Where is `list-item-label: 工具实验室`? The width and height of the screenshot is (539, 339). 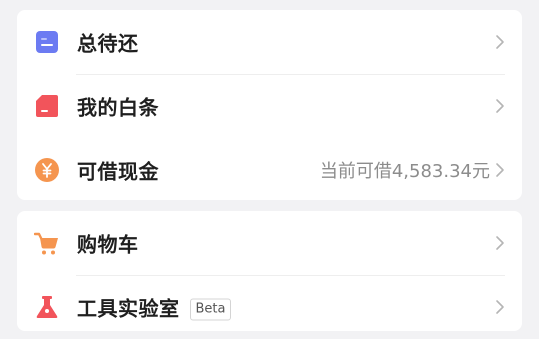
list-item-label: 工具实验室 is located at coordinates (128, 308).